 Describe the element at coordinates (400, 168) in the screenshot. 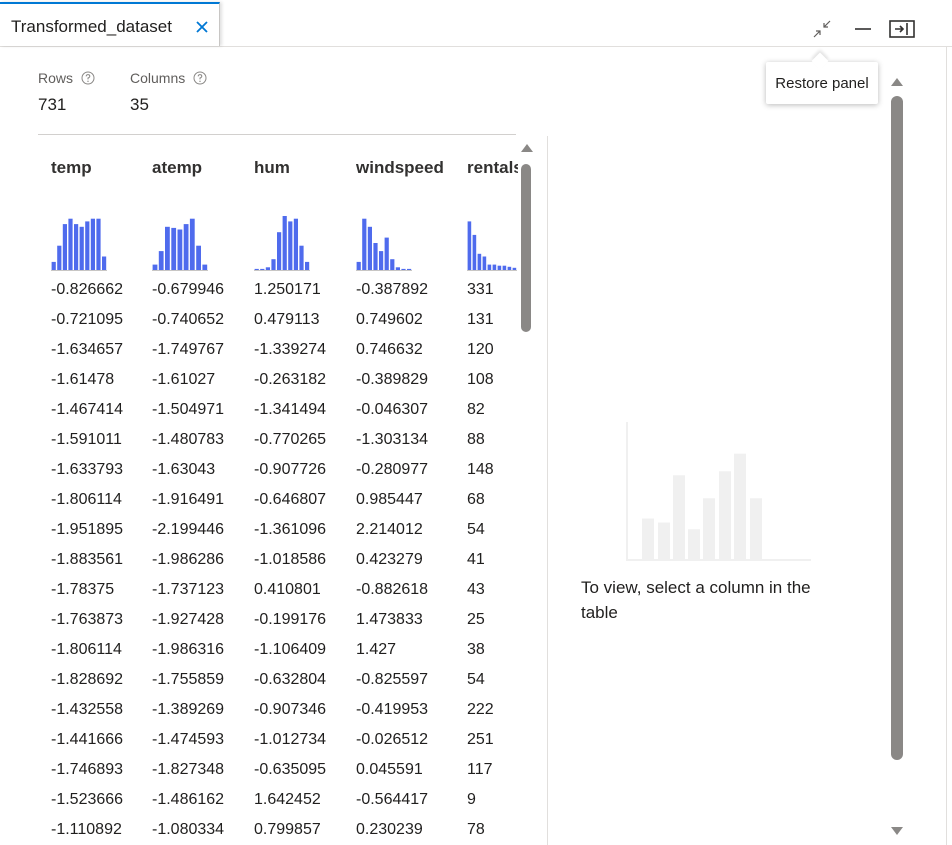

I see `column-header-windspeed: windspeed` at that location.